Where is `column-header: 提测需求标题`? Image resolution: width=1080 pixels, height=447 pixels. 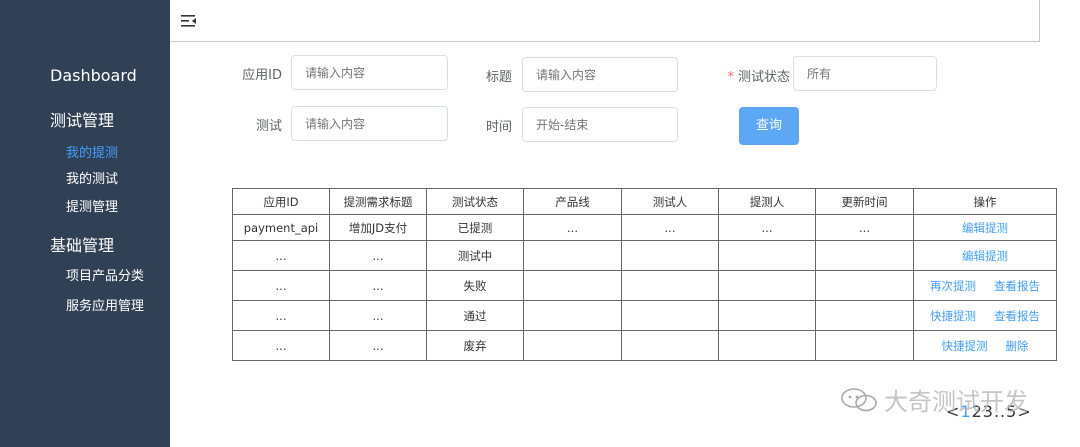 column-header: 提测需求标题 is located at coordinates (378, 201).